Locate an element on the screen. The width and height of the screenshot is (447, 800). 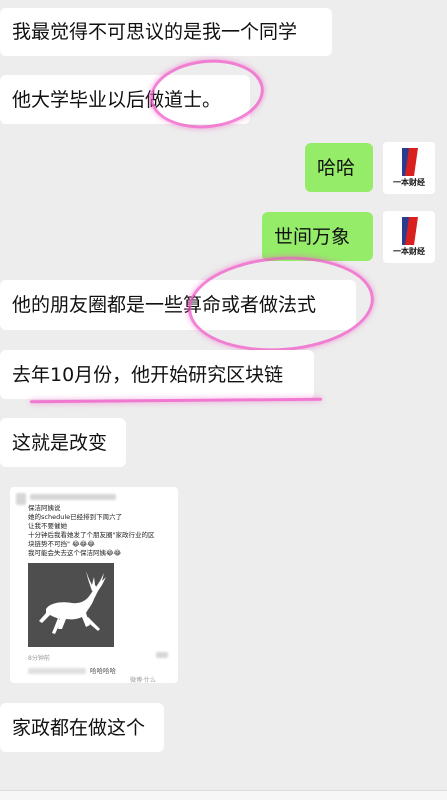
message-bubble-8: 家政都在做这个 is located at coordinates (82, 727).